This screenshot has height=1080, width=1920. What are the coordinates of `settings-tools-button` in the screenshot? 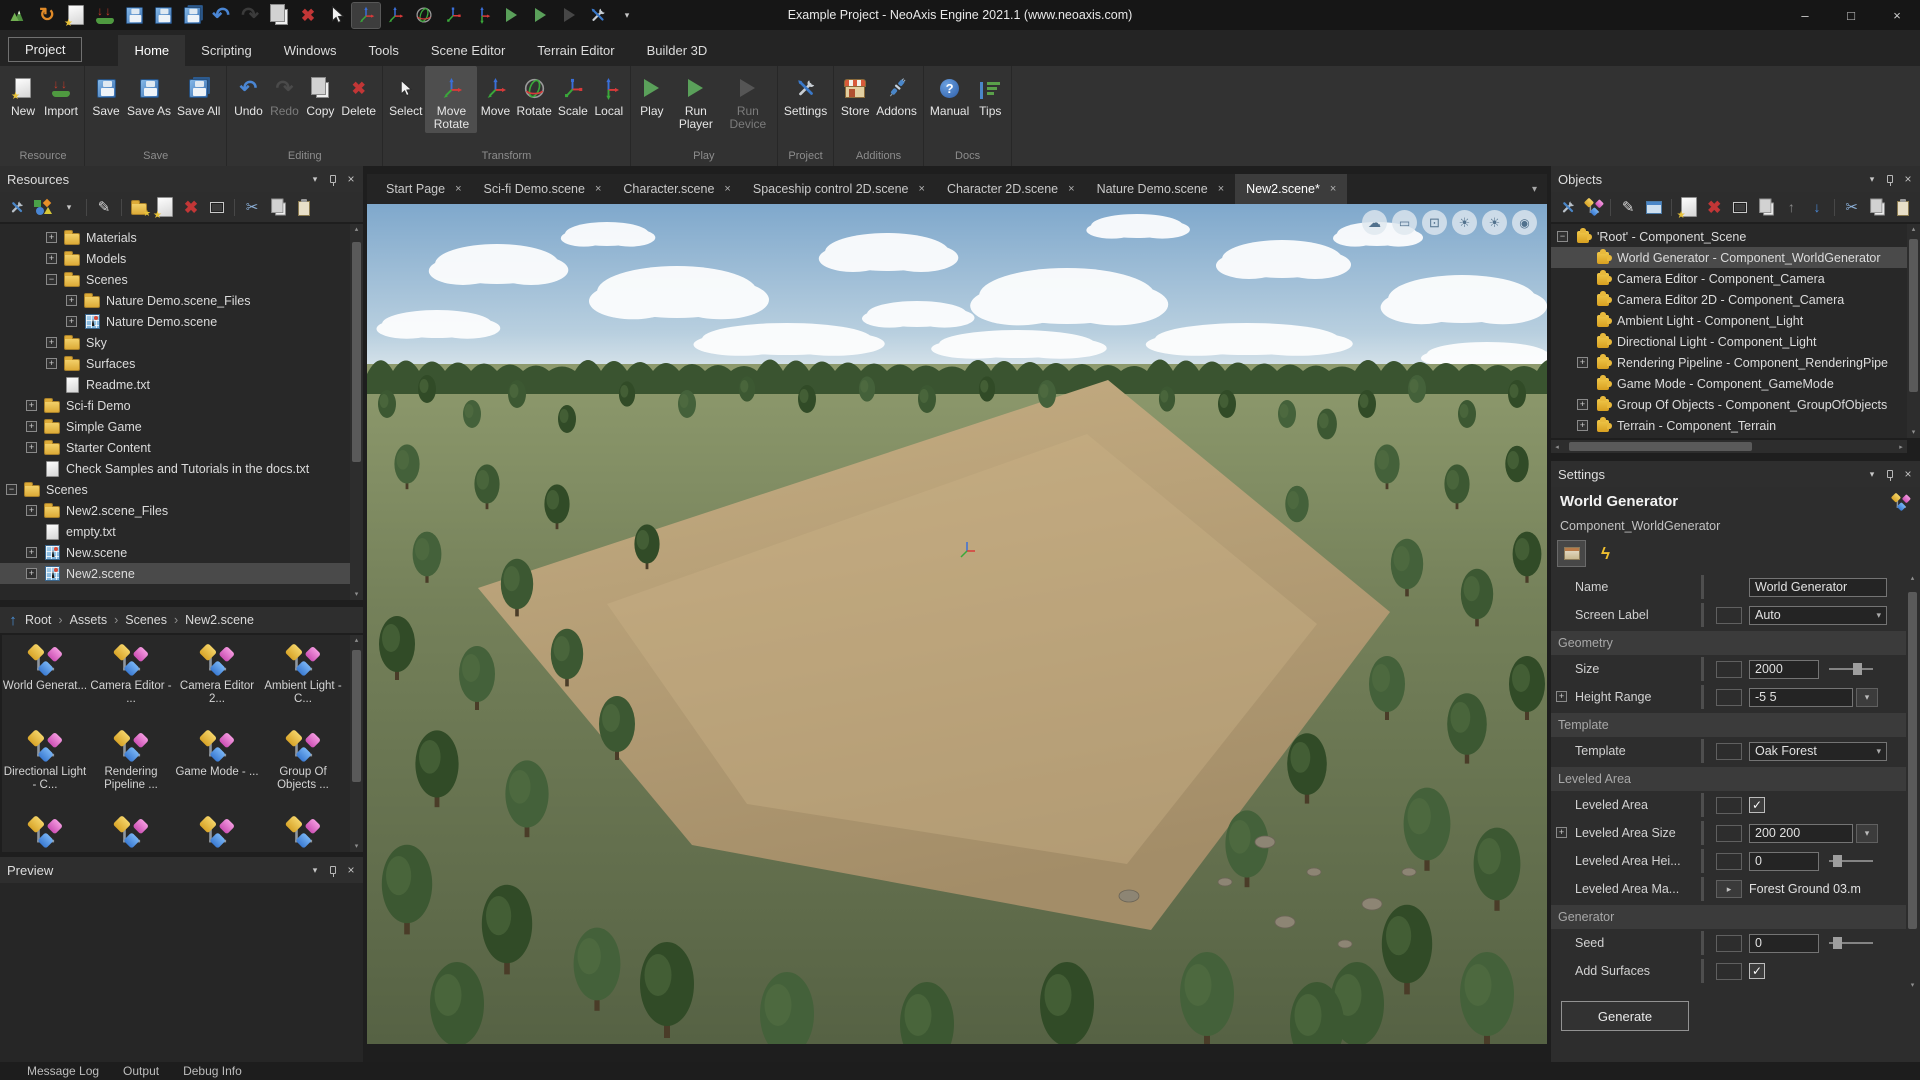 It's located at (598, 15).